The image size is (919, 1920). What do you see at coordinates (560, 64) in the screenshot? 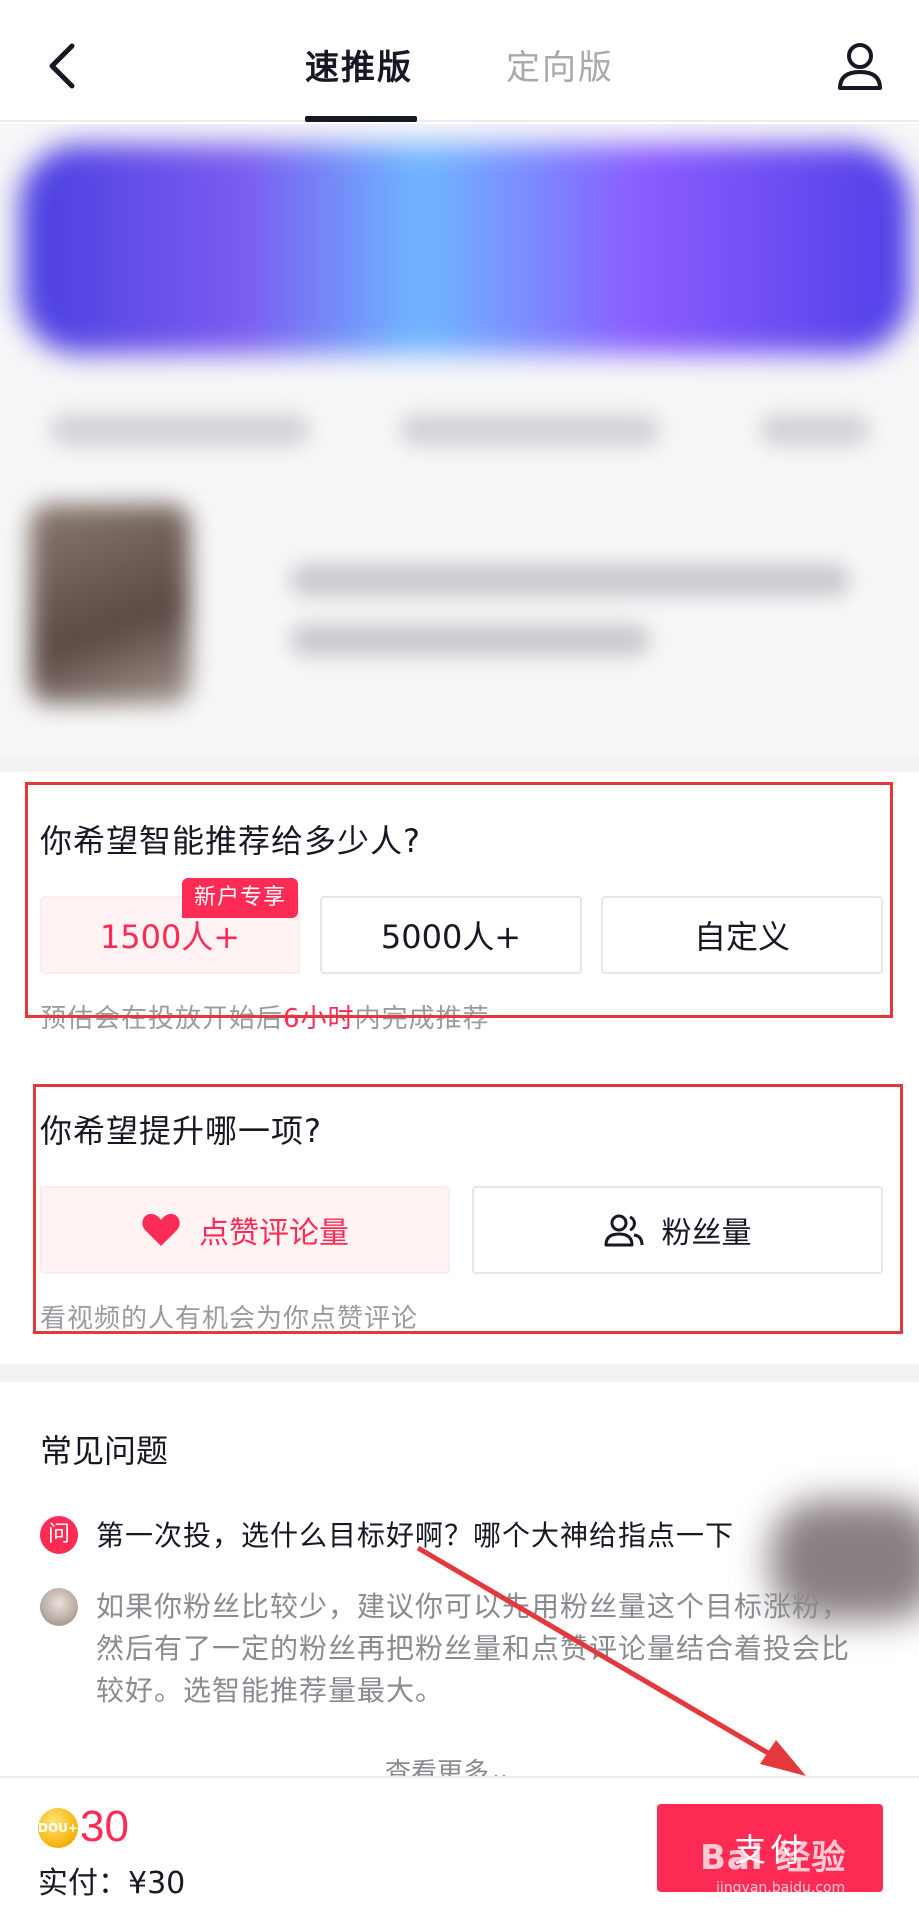
I see `tab-targeted-promote: 定向版` at bounding box center [560, 64].